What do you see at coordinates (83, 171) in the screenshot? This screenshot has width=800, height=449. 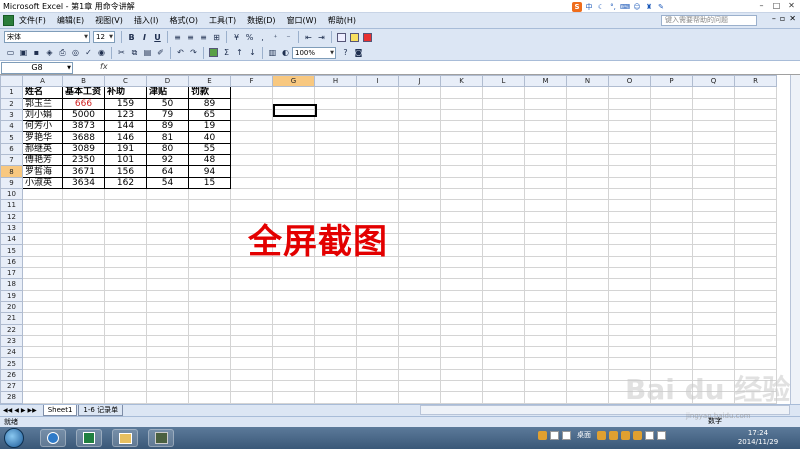 I see `cell: 3671` at bounding box center [83, 171].